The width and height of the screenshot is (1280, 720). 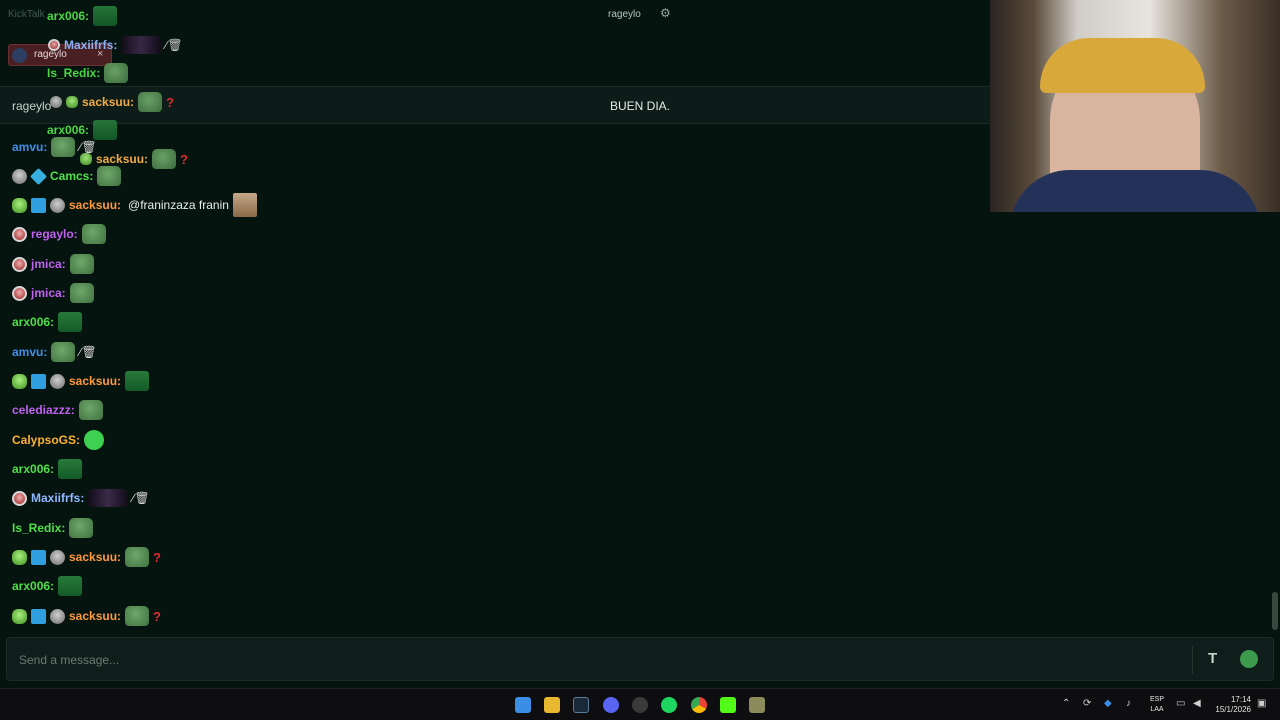 What do you see at coordinates (1108, 703) in the screenshot?
I see `shield-icon: ◆` at bounding box center [1108, 703].